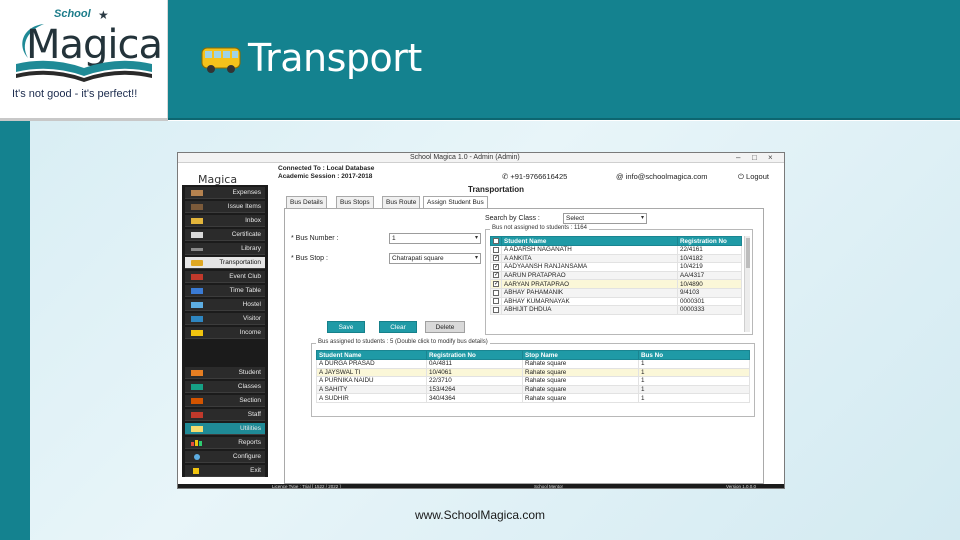 The image size is (960, 540). I want to click on table-row: A DURGA PRASAD 0A/4811 Rahate square 1, so click(533, 364).